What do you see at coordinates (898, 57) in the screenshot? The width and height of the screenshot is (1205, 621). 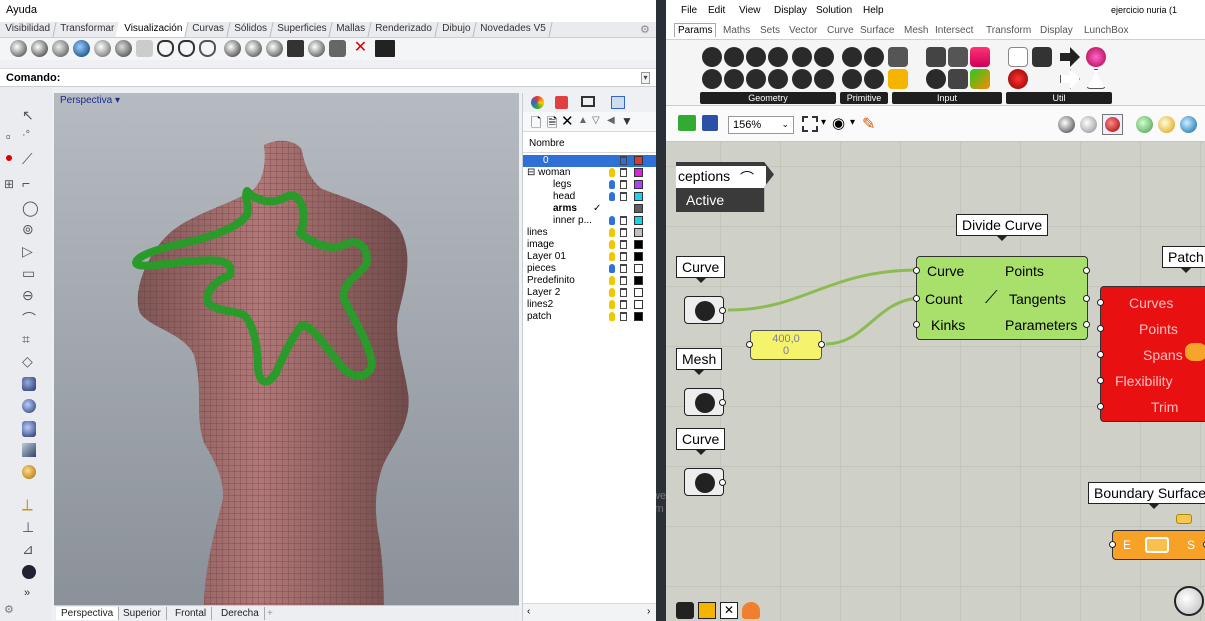 I see `panel-param-icon` at bounding box center [898, 57].